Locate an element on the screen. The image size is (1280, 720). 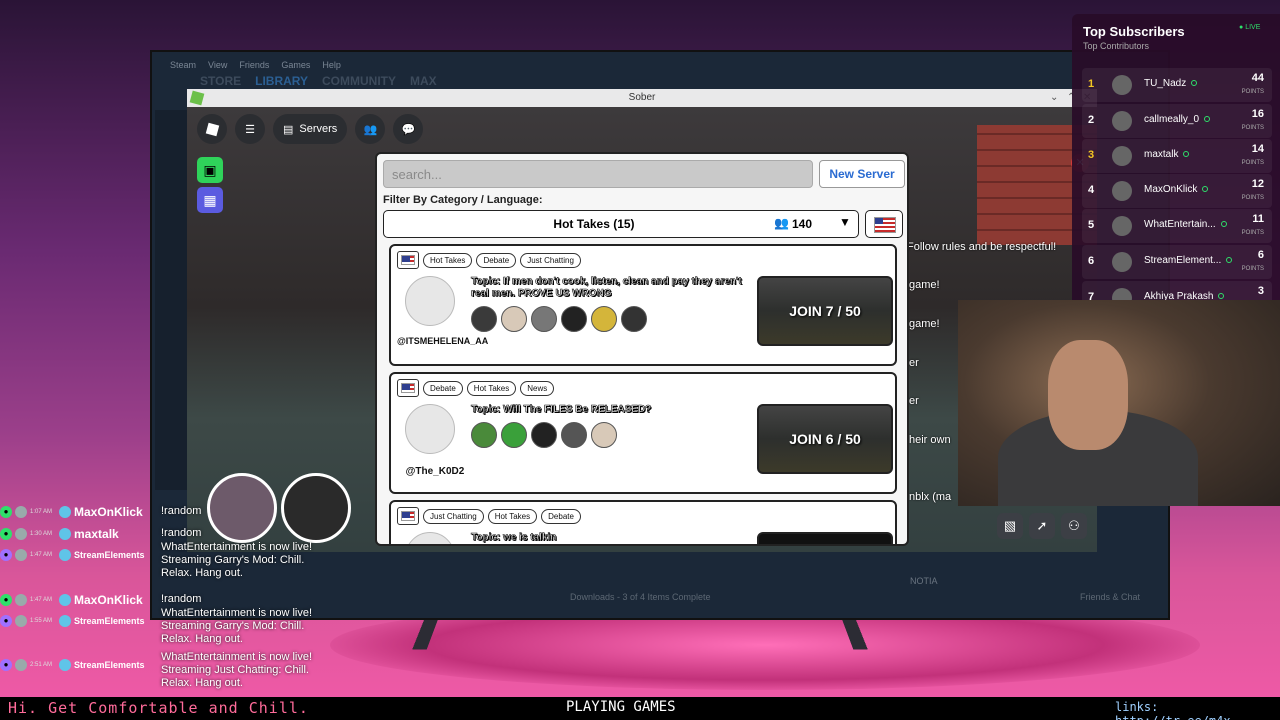
join-button: JOIN 6 / 50 is located at coordinates (825, 439).